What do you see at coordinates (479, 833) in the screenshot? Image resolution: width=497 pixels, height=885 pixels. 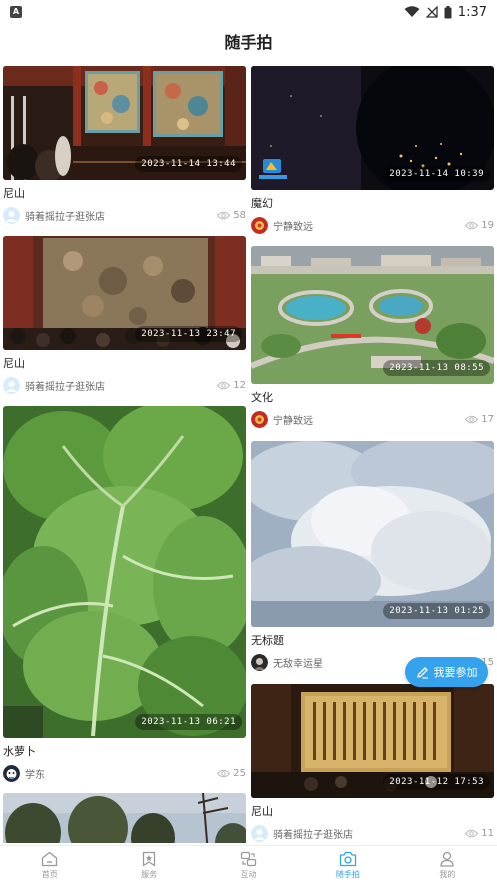 I see `view-count: 11` at bounding box center [479, 833].